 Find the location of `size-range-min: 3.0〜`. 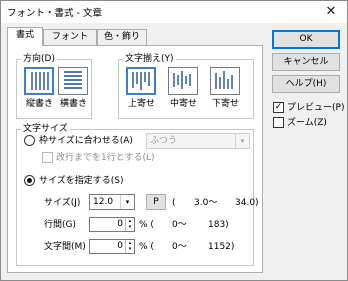

size-range-min: 3.0〜 is located at coordinates (206, 203).